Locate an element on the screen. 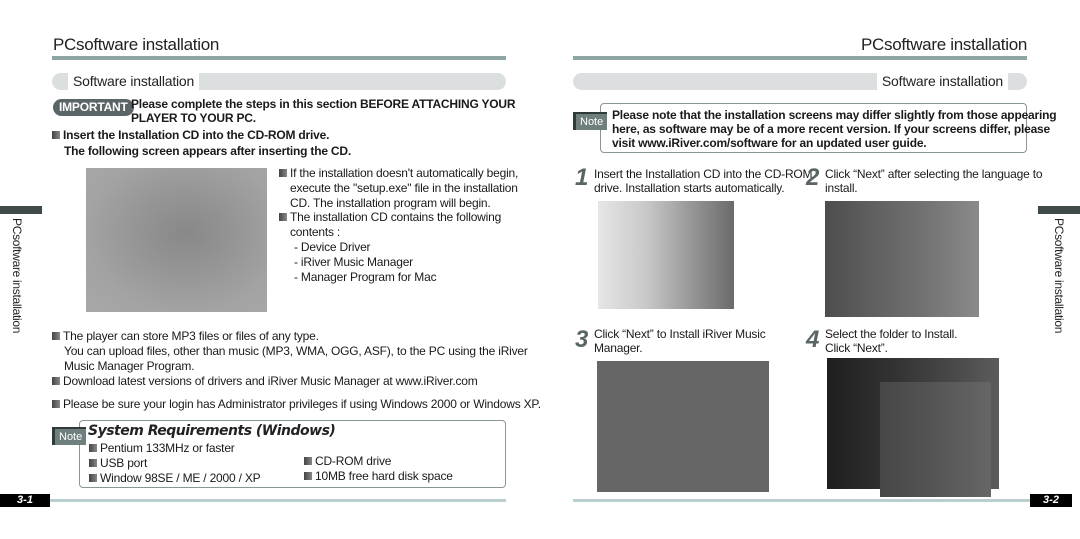 Image resolution: width=1080 pixels, height=539 pixels. step3-screenshot is located at coordinates (683, 426).